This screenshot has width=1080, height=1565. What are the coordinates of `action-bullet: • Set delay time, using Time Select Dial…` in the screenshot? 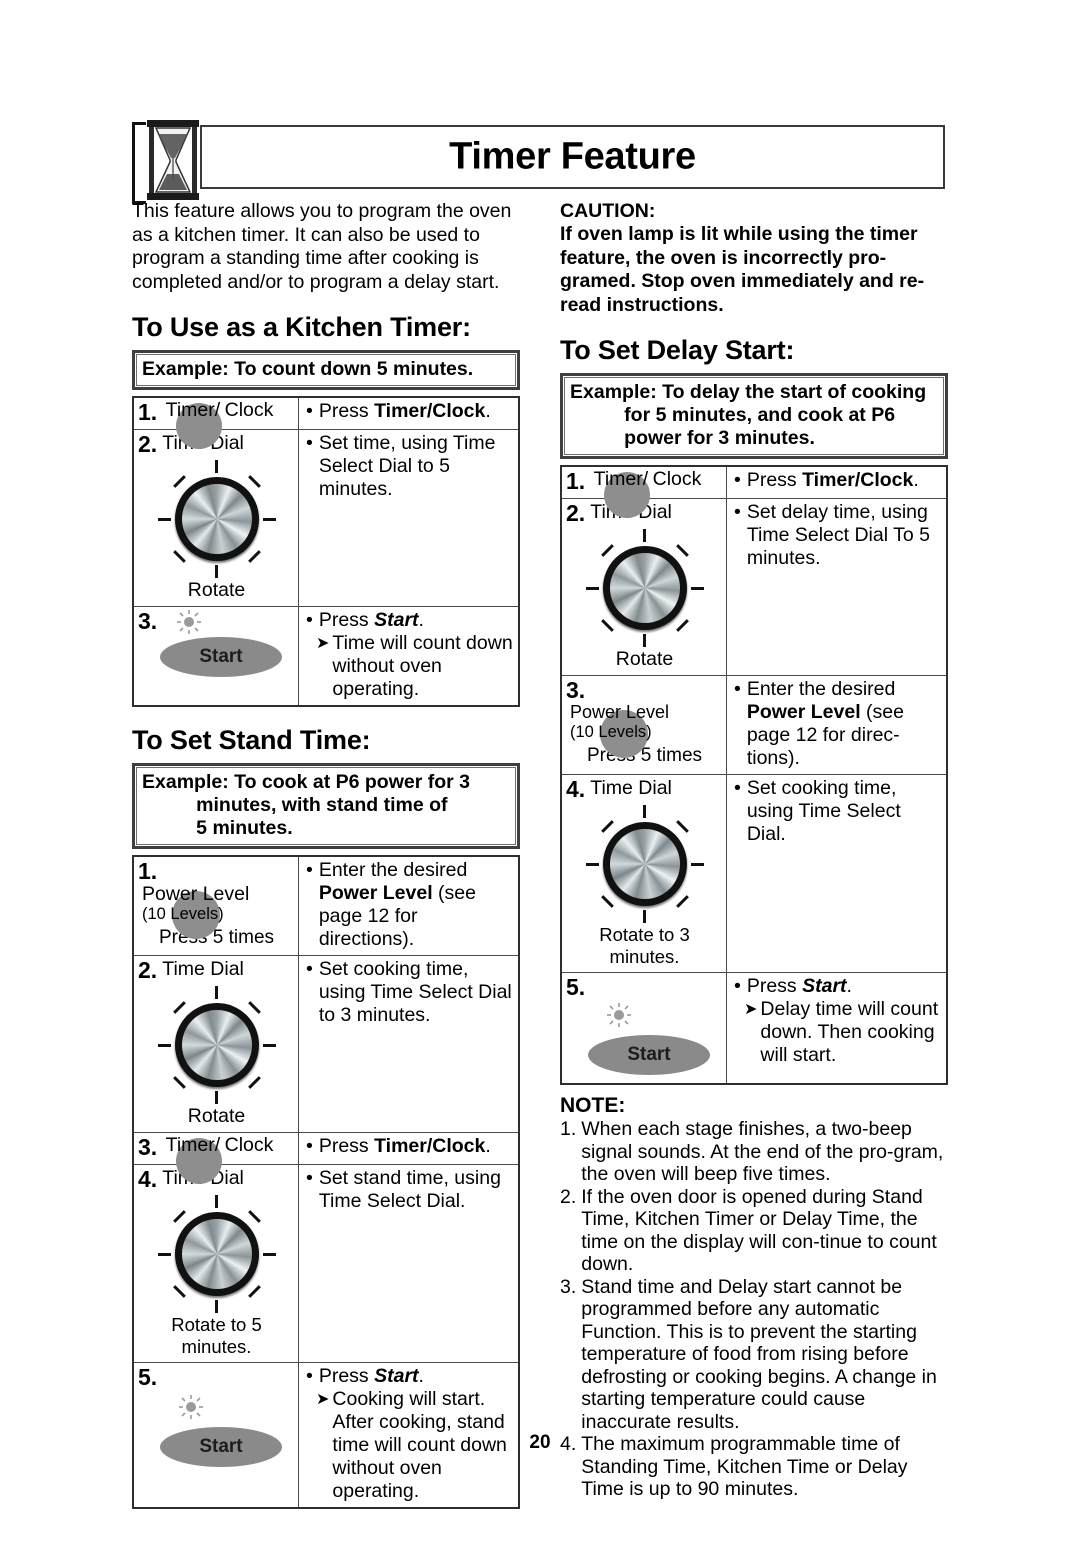 It's located at (838, 535).